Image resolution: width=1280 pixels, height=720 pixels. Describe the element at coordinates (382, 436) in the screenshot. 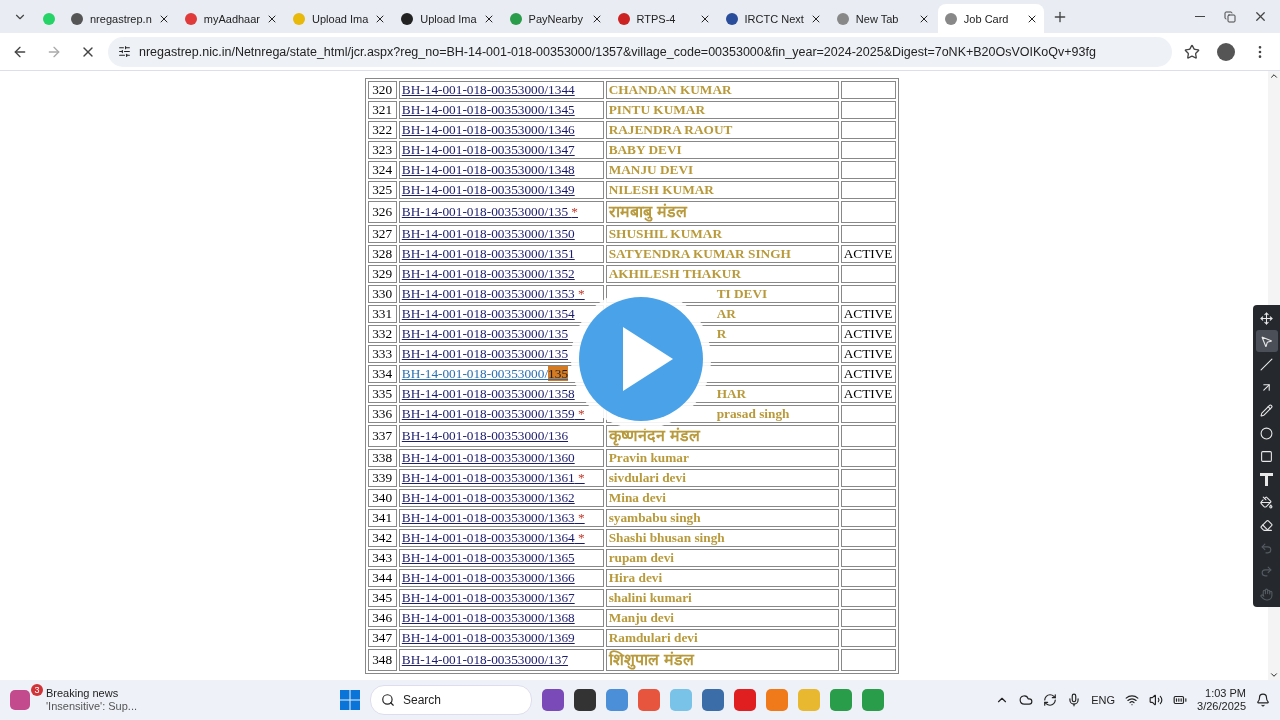

I see `row-number: 337` at that location.